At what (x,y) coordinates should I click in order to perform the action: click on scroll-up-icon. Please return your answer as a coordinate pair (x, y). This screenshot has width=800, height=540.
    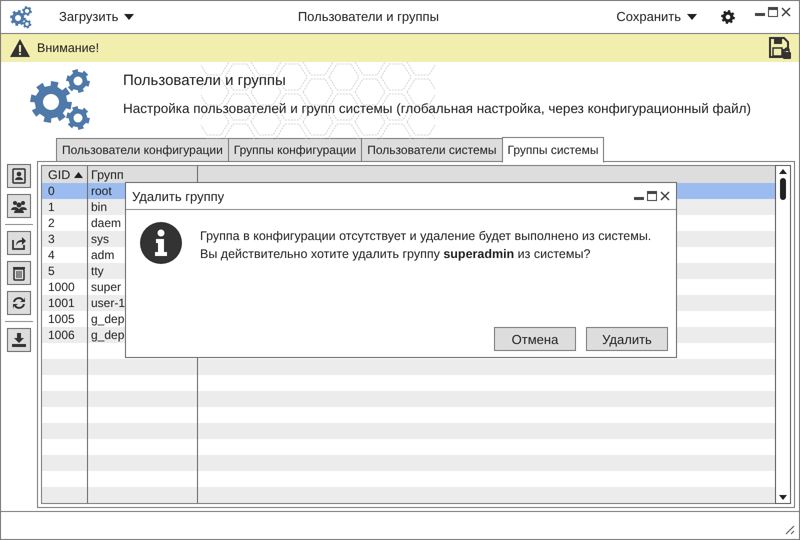
    Looking at the image, I should click on (783, 171).